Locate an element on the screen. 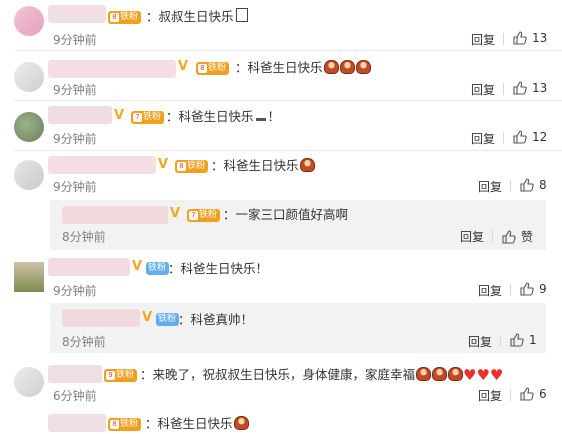  like-count: 1 is located at coordinates (533, 340).